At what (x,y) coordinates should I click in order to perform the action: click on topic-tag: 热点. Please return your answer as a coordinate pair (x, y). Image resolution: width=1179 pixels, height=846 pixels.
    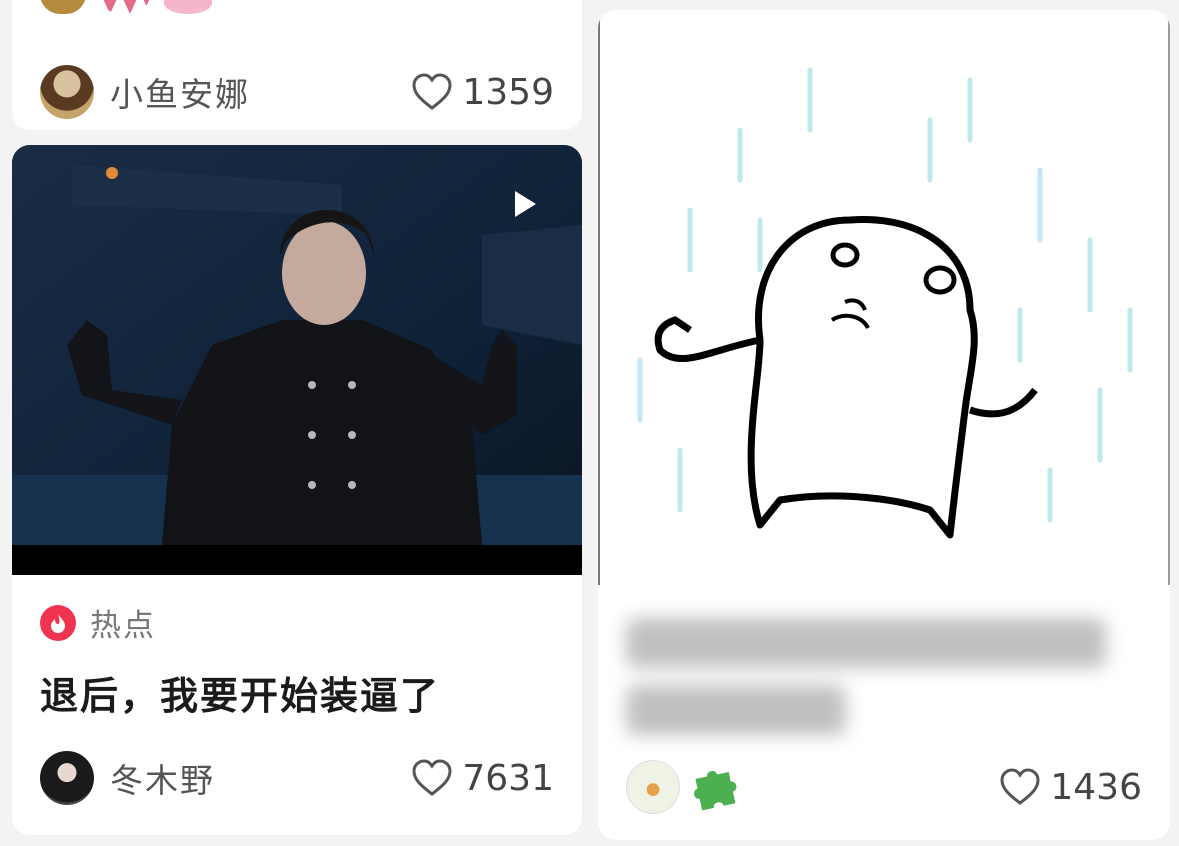
    Looking at the image, I should click on (98, 622).